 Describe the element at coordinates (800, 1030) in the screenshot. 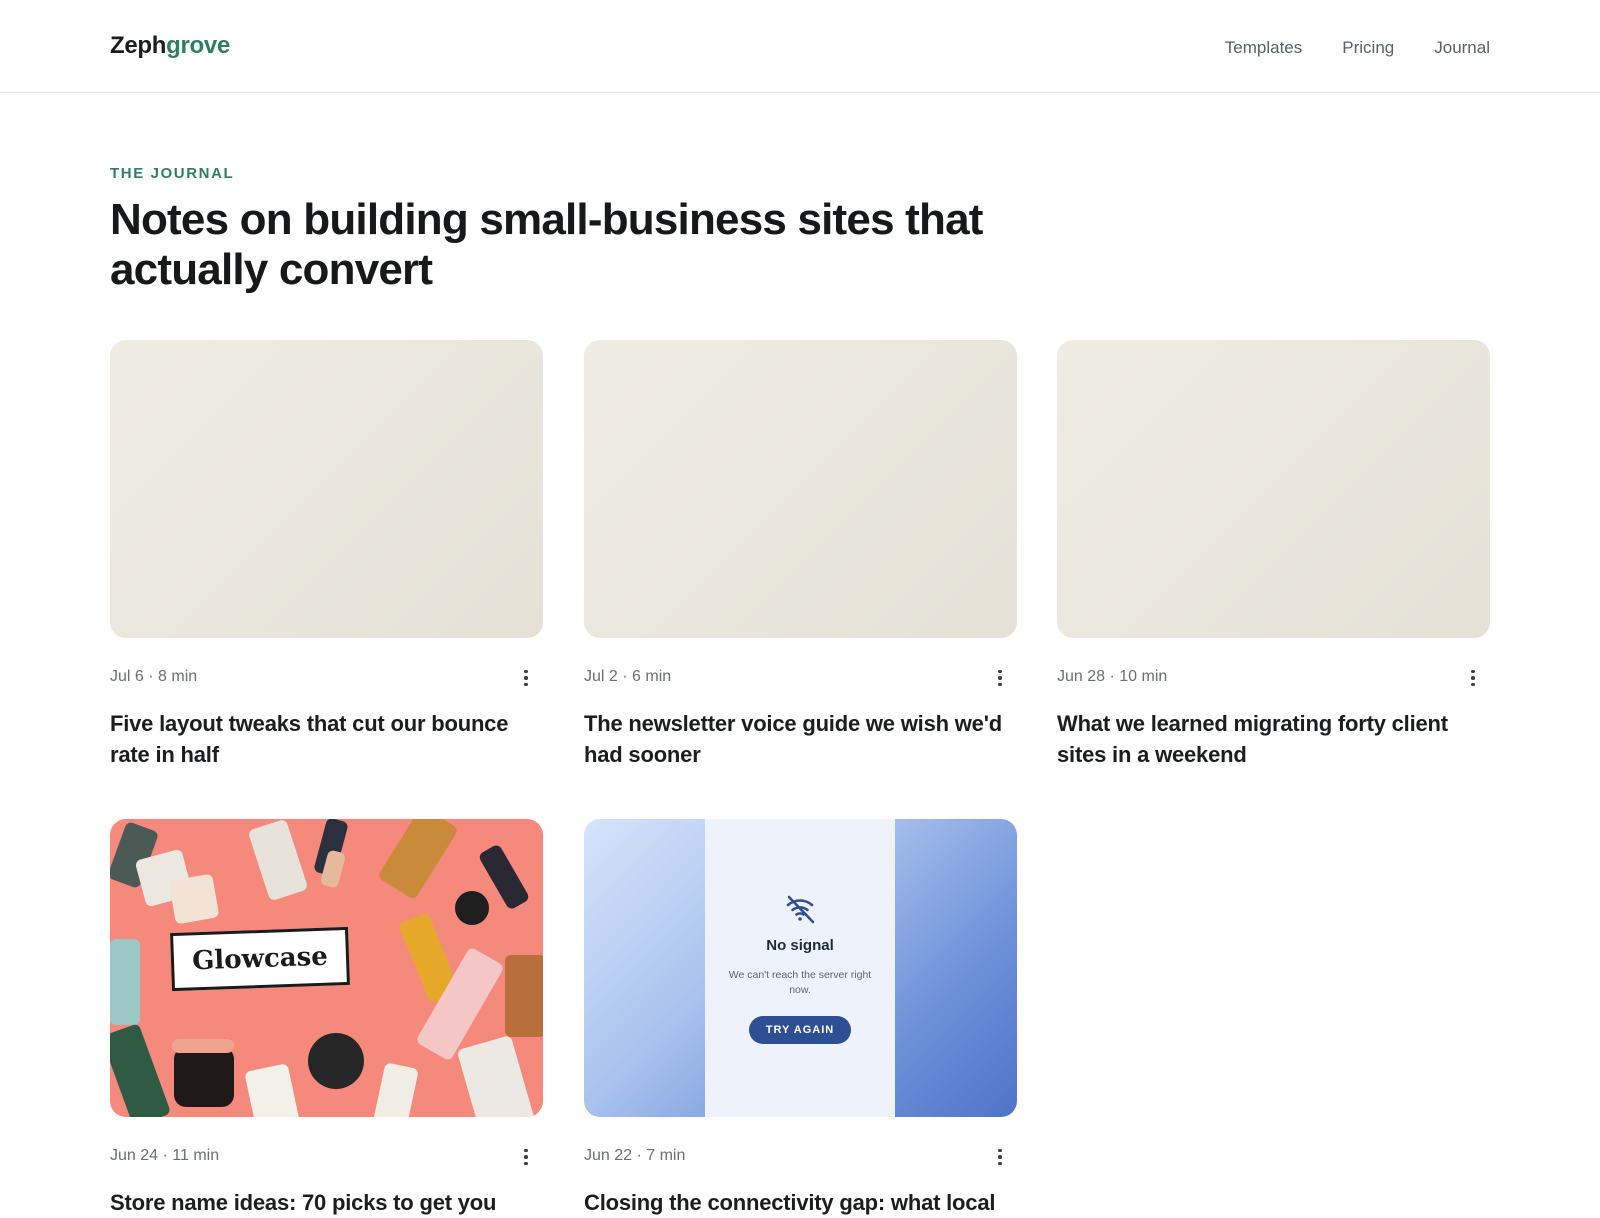

I see `try-again-button: TRY AGAIN` at that location.